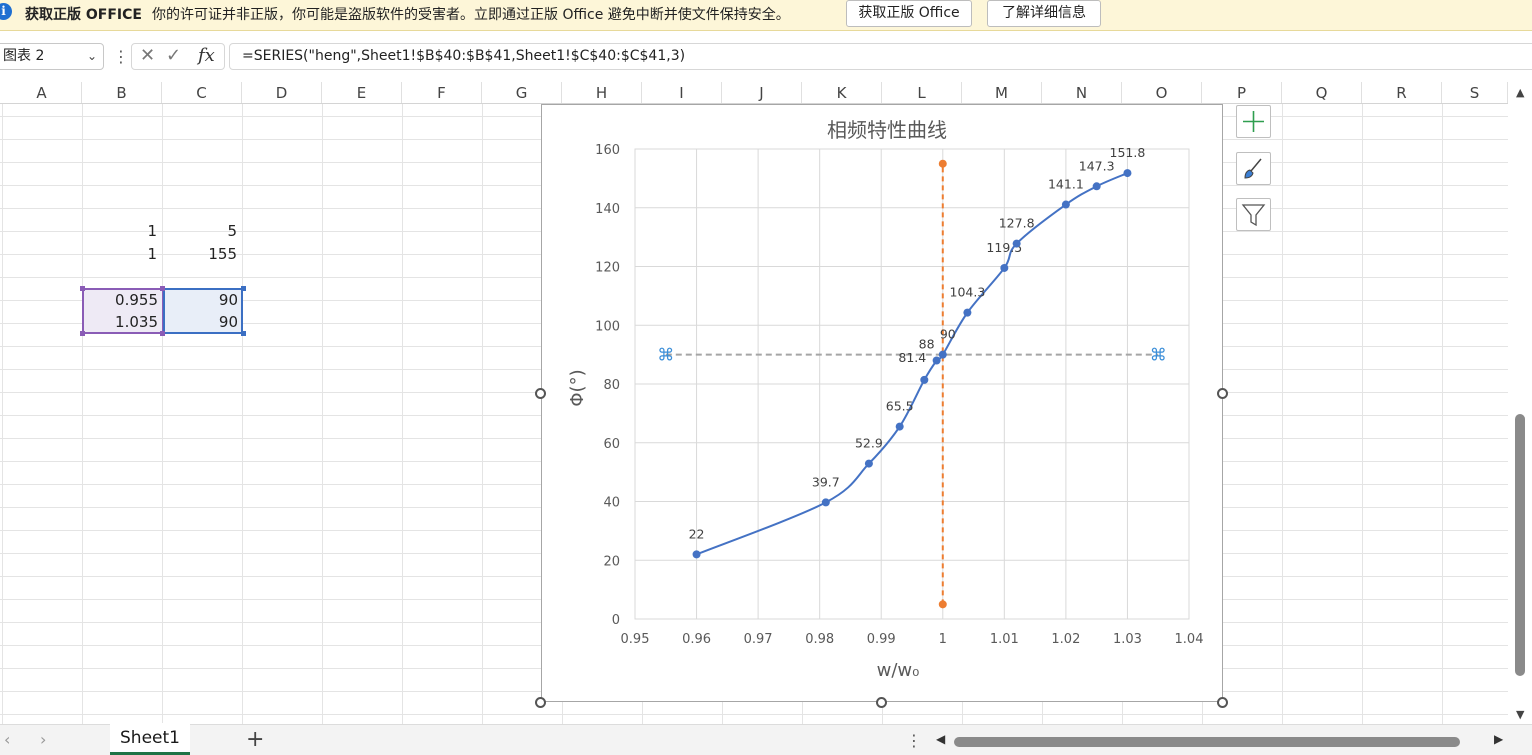 The image size is (1532, 755). Describe the element at coordinates (92, 56) in the screenshot. I see `chevron-down-icon: ⌄` at that location.